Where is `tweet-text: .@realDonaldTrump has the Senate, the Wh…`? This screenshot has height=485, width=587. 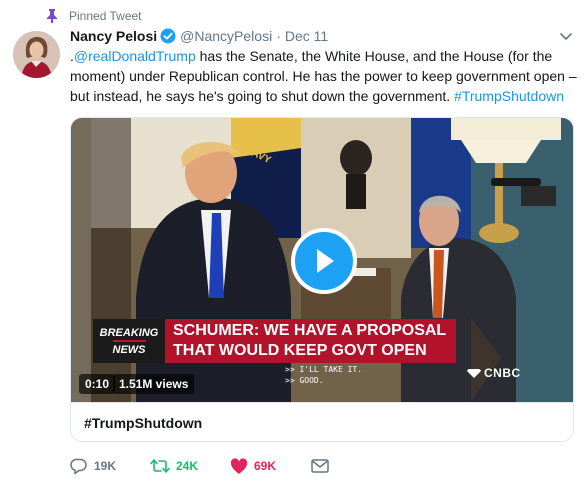 tweet-text: .@realDonaldTrump has the Senate, the Wh… is located at coordinates (325, 76).